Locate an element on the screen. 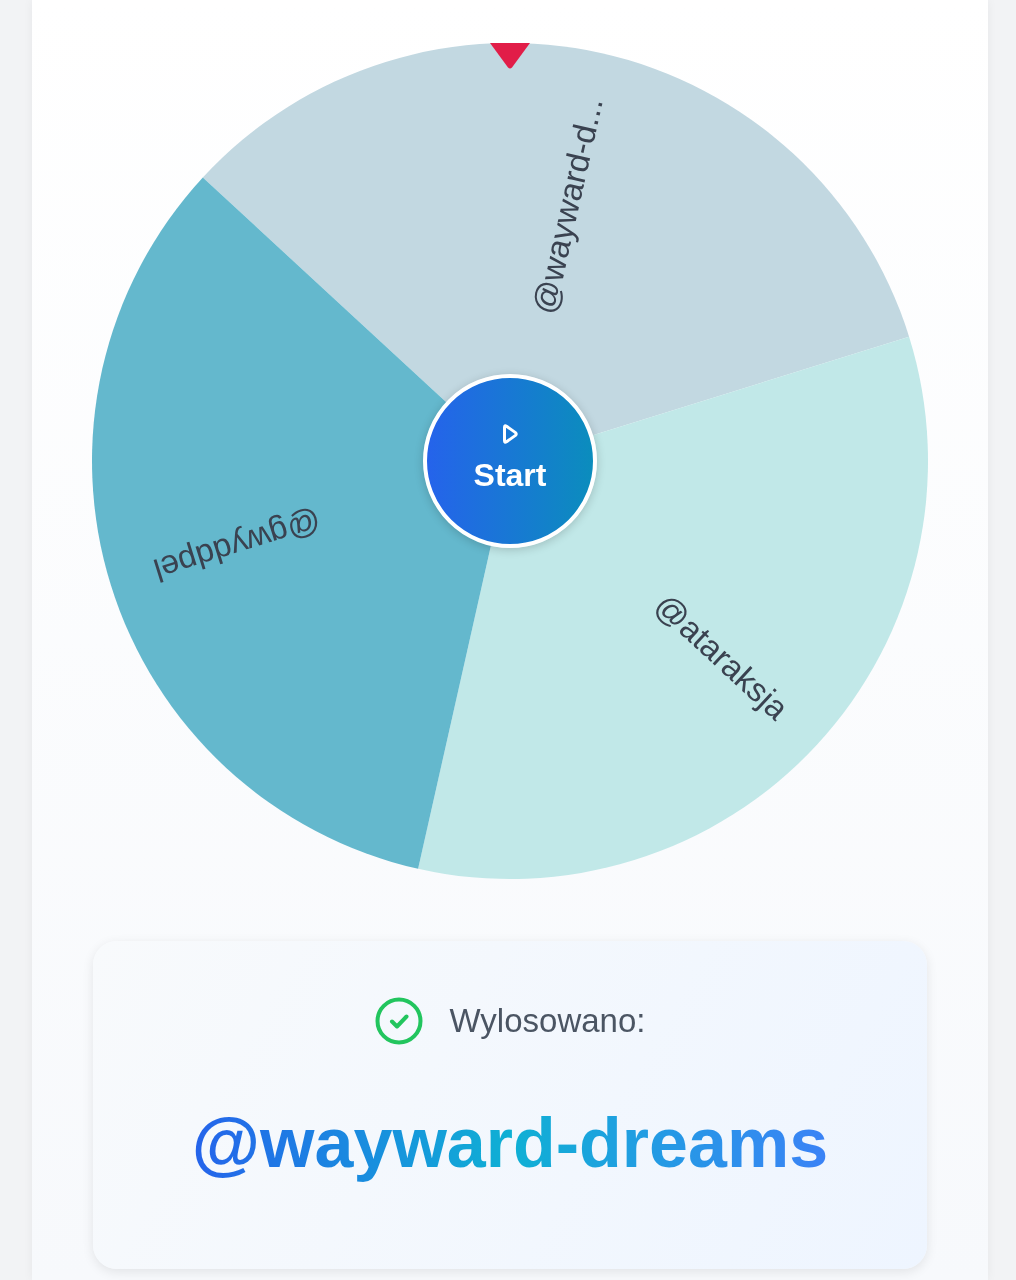 This screenshot has height=1280, width=1016. result-heading: Wylosowano: is located at coordinates (547, 1021).